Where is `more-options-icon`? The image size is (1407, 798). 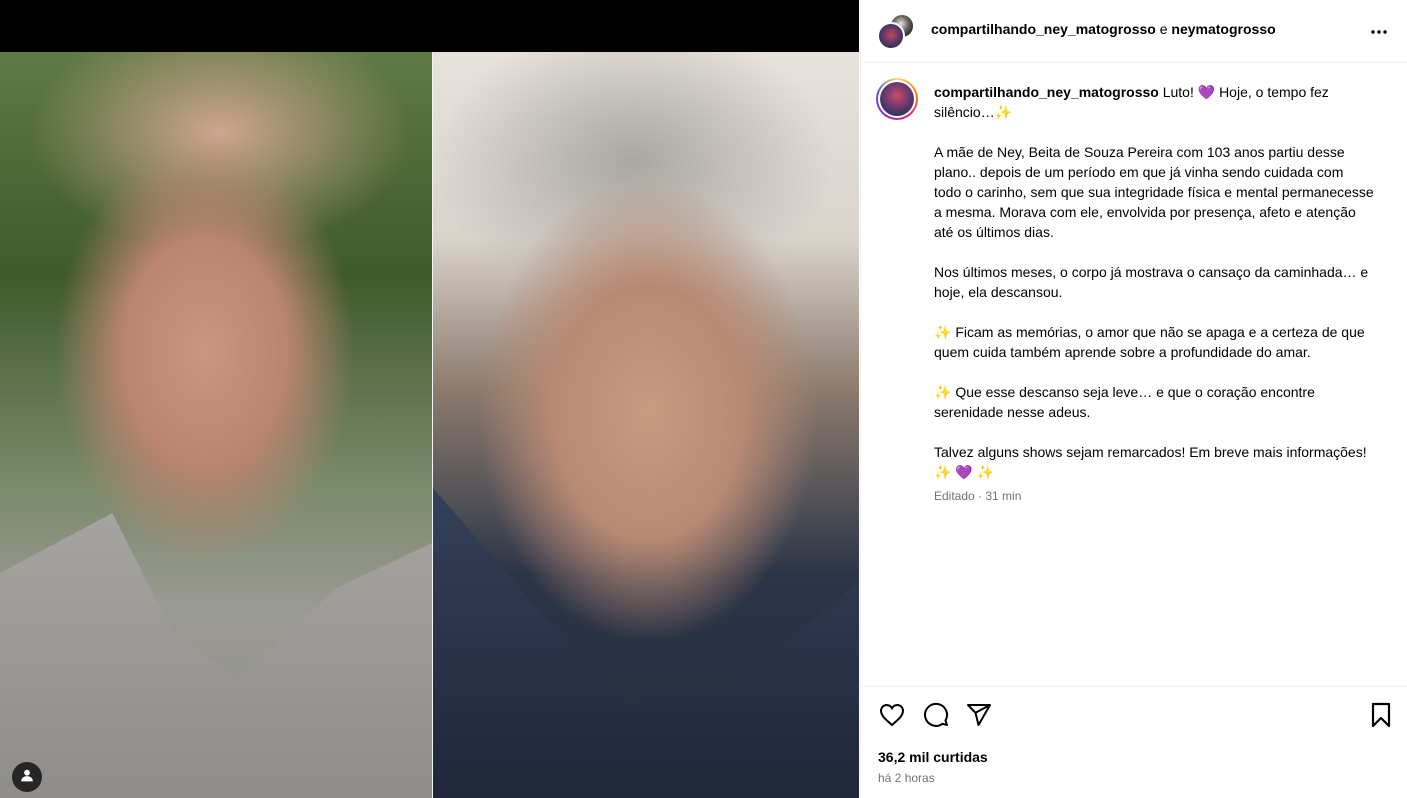
more-options-icon is located at coordinates (1379, 31).